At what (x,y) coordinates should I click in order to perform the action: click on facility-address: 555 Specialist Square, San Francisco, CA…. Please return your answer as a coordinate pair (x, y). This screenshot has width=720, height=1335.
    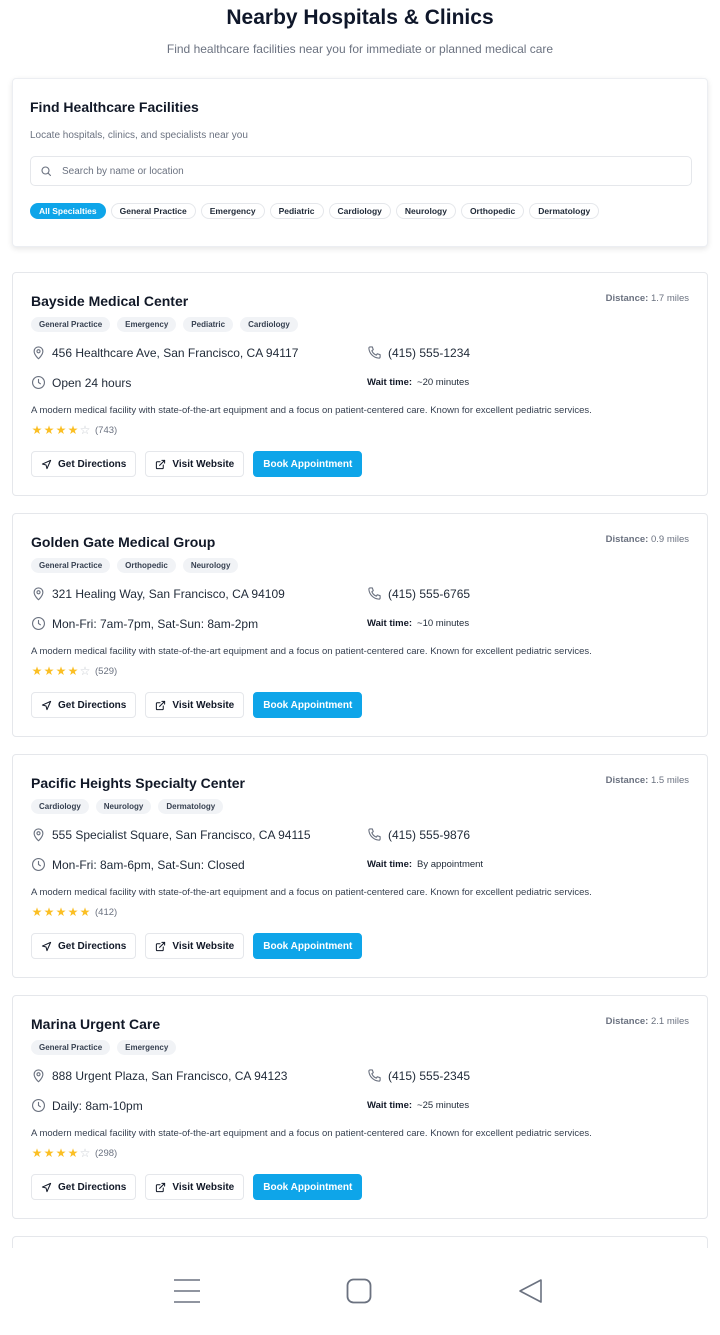
    Looking at the image, I should click on (171, 834).